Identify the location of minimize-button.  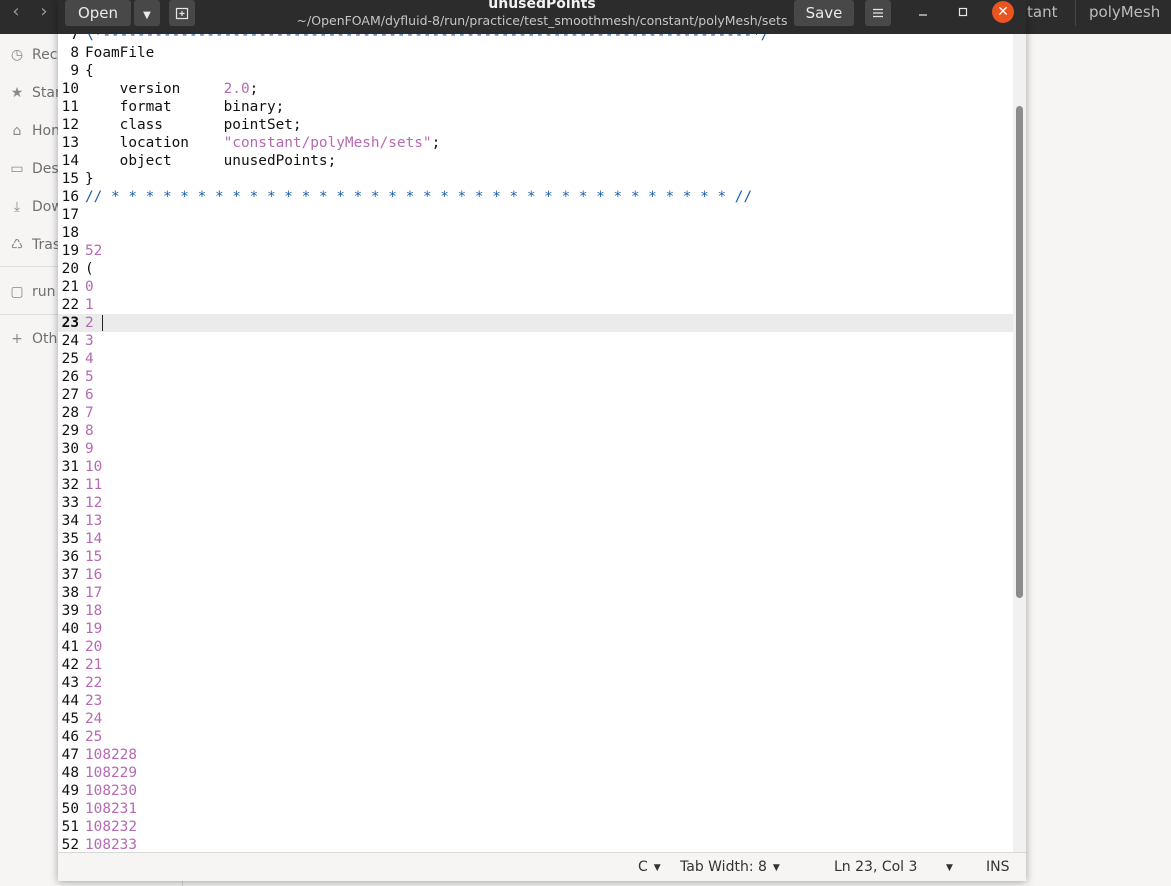
(923, 12).